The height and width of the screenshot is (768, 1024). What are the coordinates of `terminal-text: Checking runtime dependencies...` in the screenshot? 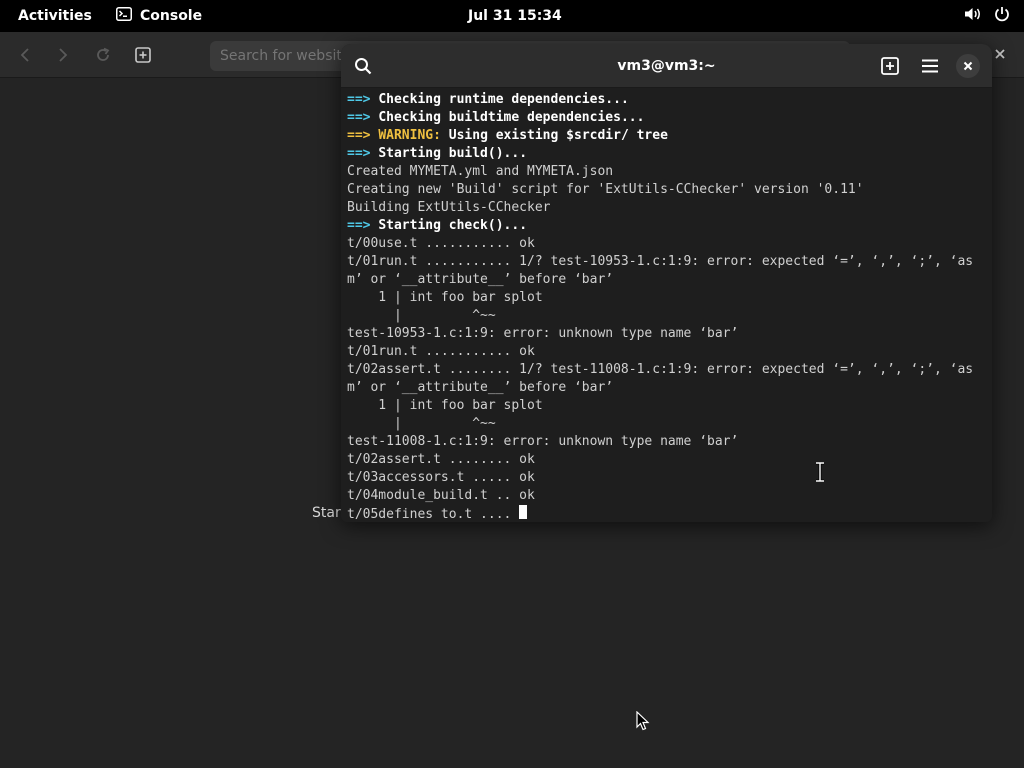 It's located at (503, 99).